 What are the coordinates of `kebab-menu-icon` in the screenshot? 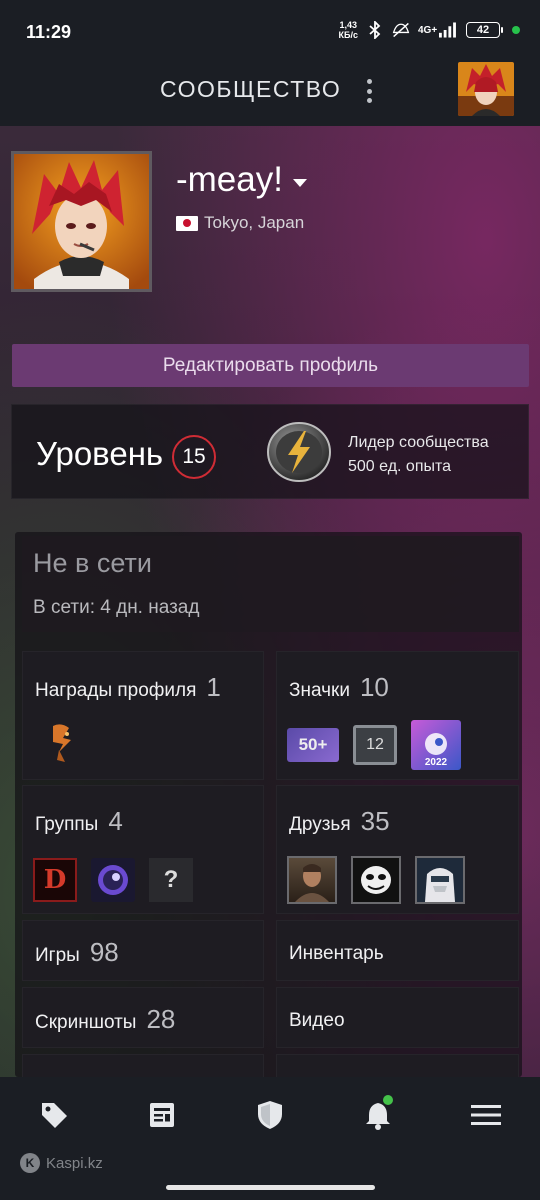 It's located at (369, 91).